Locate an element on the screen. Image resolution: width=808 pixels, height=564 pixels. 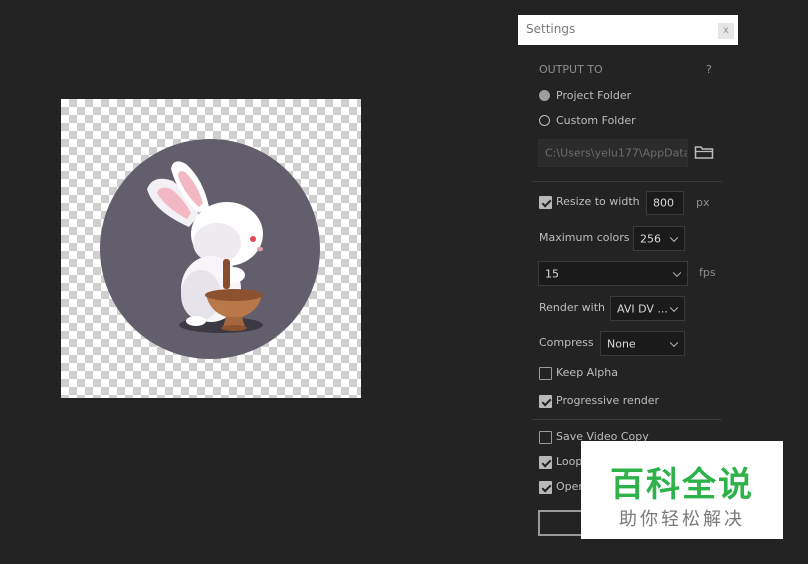
loop-label: Loop is located at coordinates (569, 461).